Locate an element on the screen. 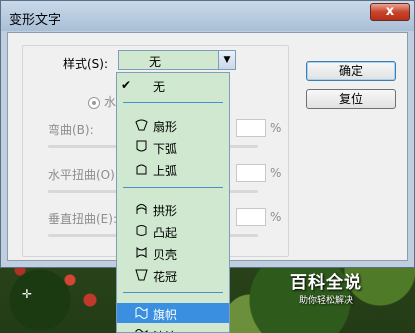  dropdown-item-flower: 花冠 is located at coordinates (173, 275).